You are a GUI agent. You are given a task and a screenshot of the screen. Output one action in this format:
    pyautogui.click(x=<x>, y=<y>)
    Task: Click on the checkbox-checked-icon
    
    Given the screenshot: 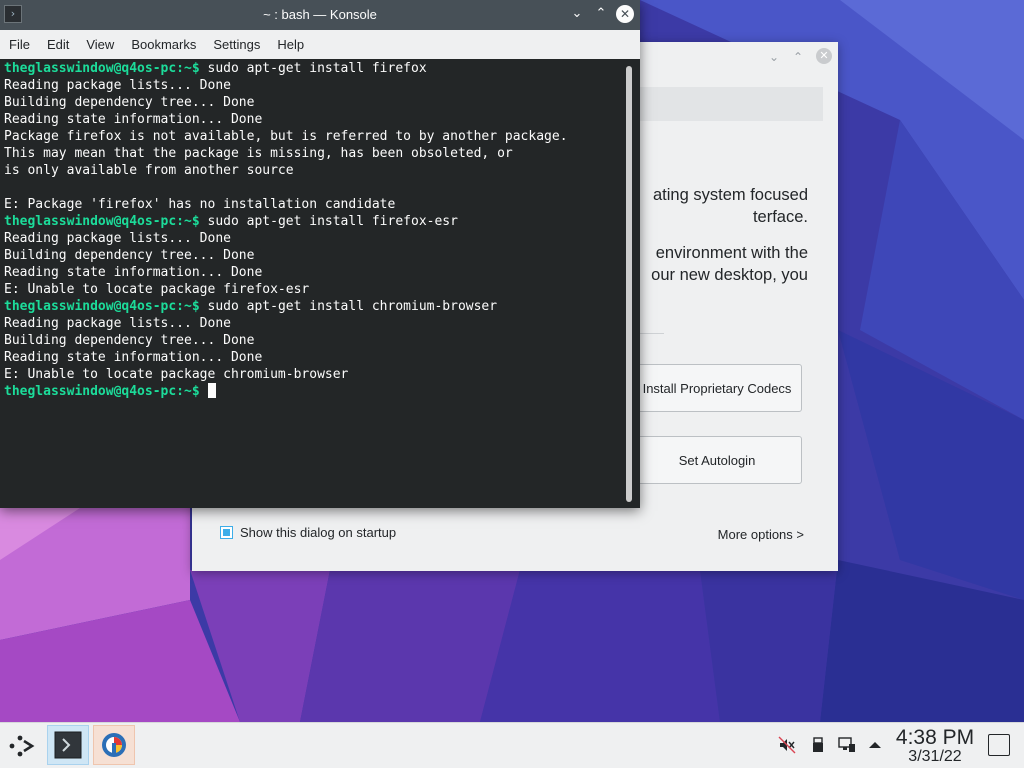 What is the action you would take?
    pyautogui.click(x=226, y=532)
    